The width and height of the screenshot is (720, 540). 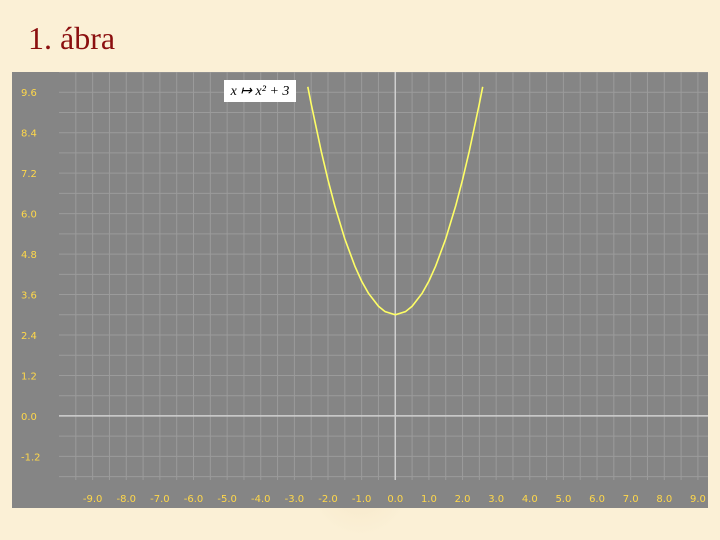 I want to click on formula-label: x ↦ x² + 3, so click(x=260, y=91).